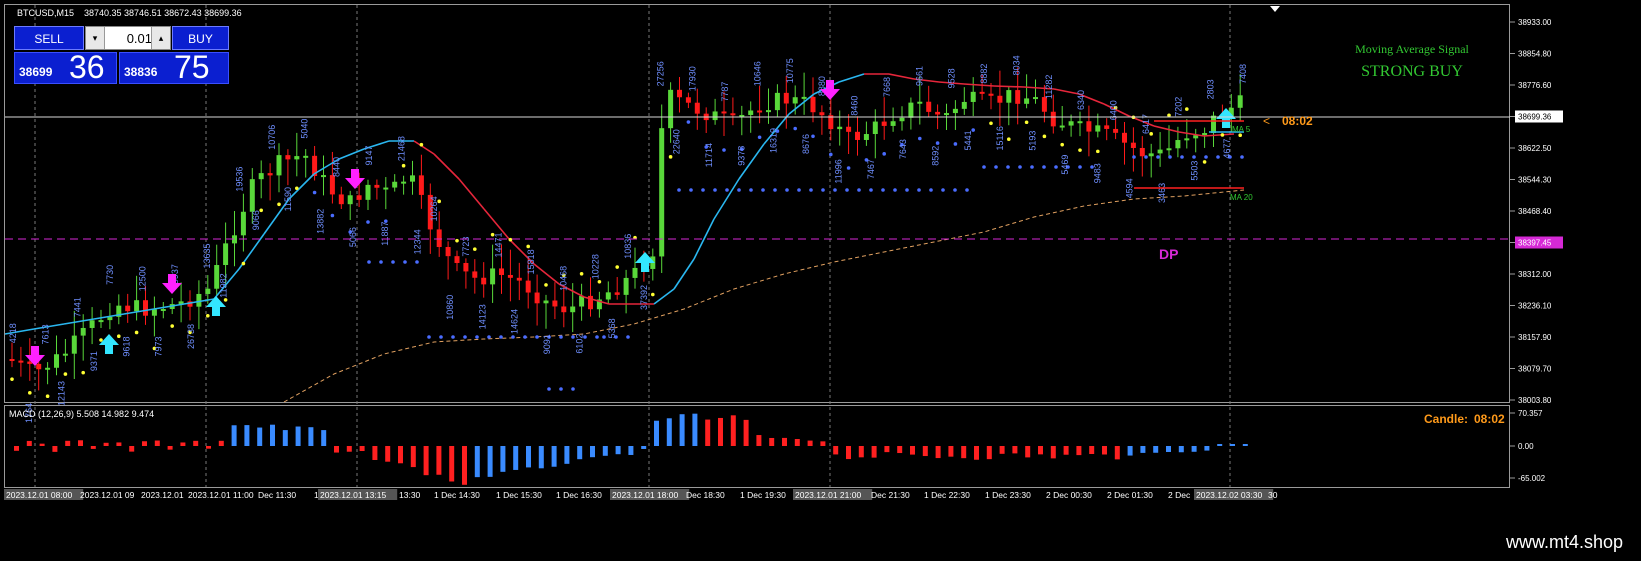 This screenshot has width=1641, height=561. What do you see at coordinates (1081, 100) in the screenshot?
I see `volume-label: 6340` at bounding box center [1081, 100].